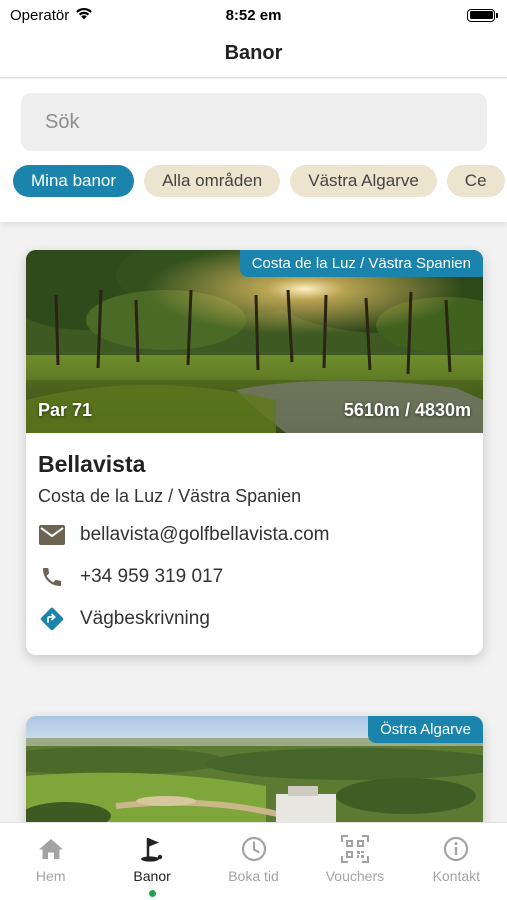 This screenshot has height=900, width=507. Describe the element at coordinates (363, 181) in the screenshot. I see `filter-chip-vastra-algarve: Västra Algarve` at that location.